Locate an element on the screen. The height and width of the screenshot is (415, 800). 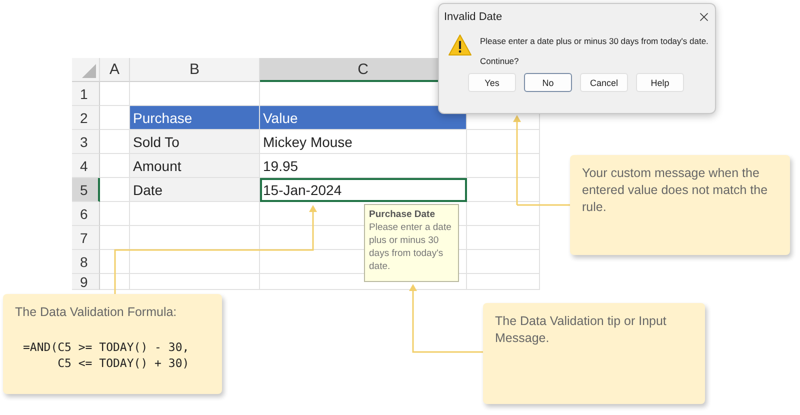
table-cell: Sold To is located at coordinates (195, 142).